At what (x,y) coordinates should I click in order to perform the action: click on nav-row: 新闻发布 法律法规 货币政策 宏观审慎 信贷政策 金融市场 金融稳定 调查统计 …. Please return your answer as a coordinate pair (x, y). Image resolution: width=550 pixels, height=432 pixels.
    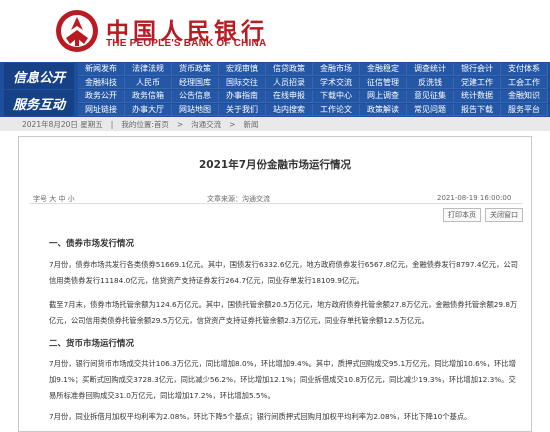
    Looking at the image, I should click on (313, 70).